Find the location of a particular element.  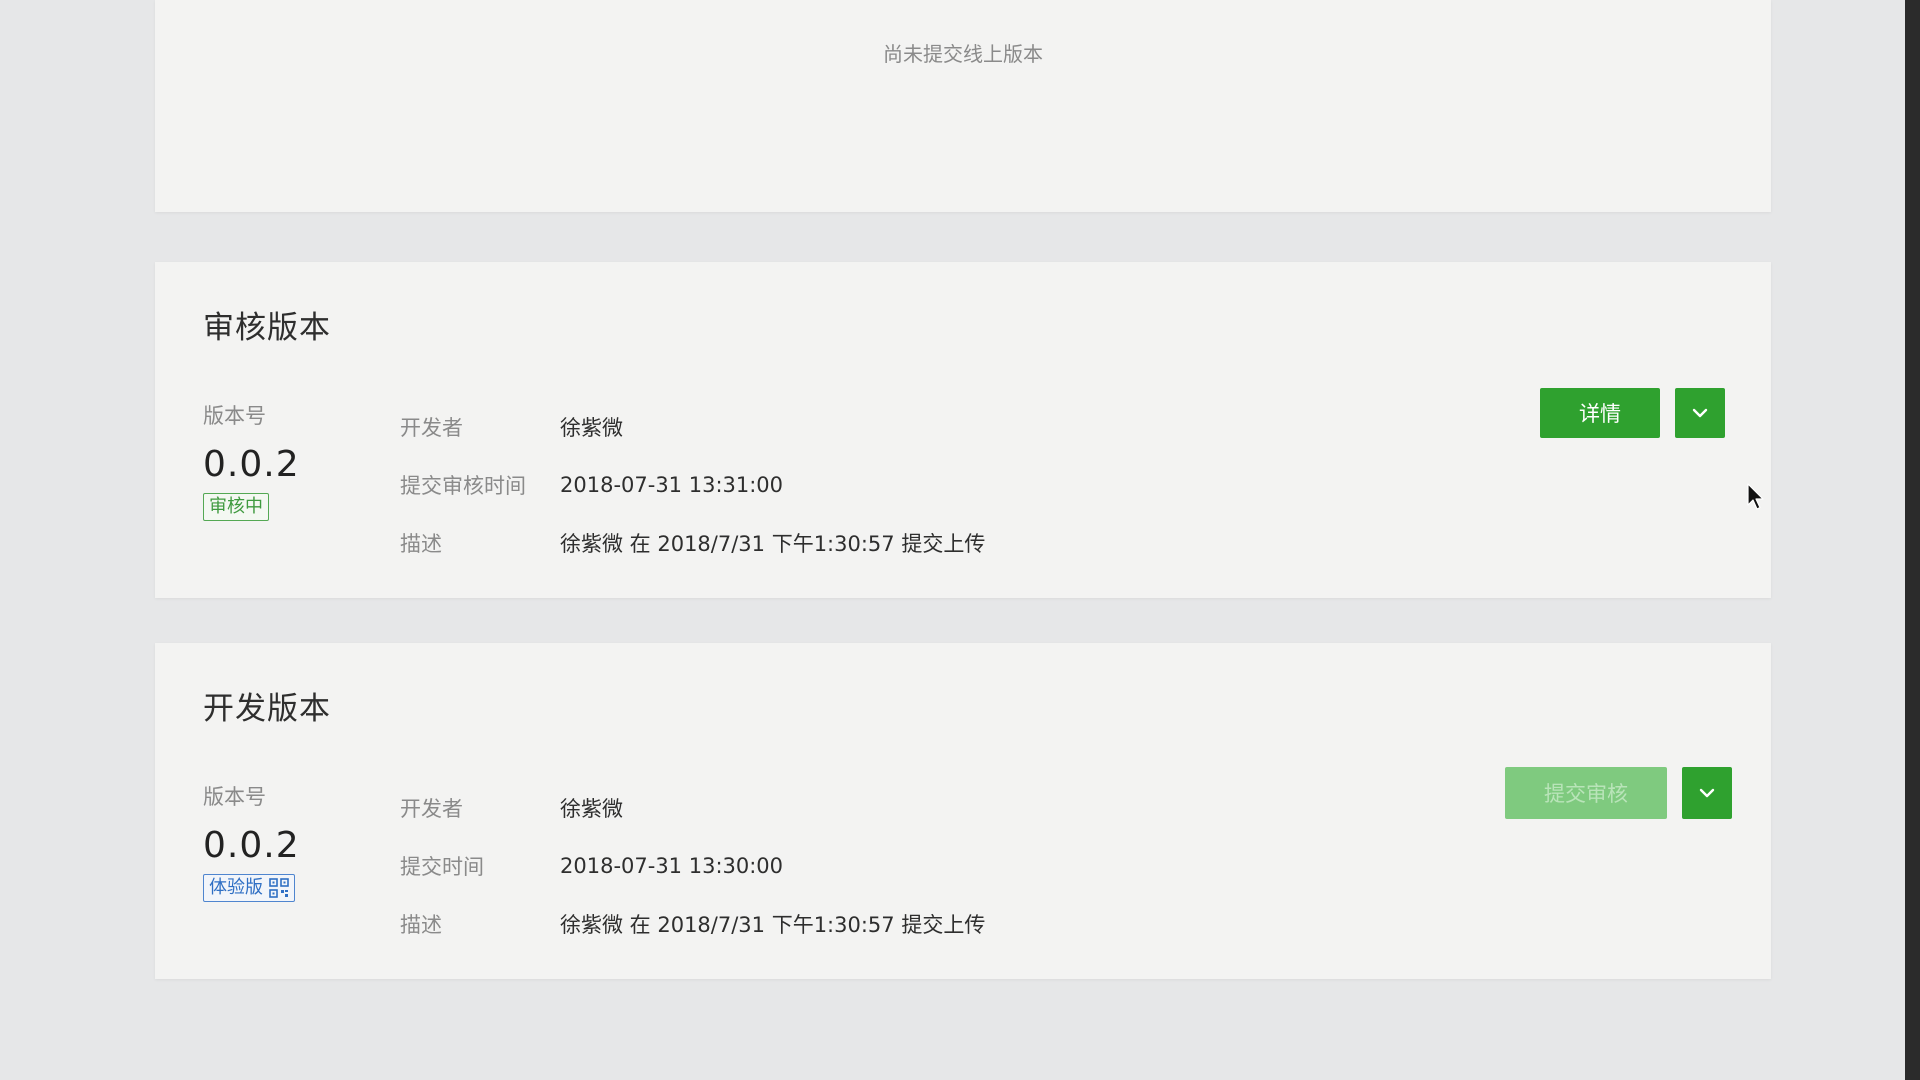

details-button: 详情 is located at coordinates (1600, 413).